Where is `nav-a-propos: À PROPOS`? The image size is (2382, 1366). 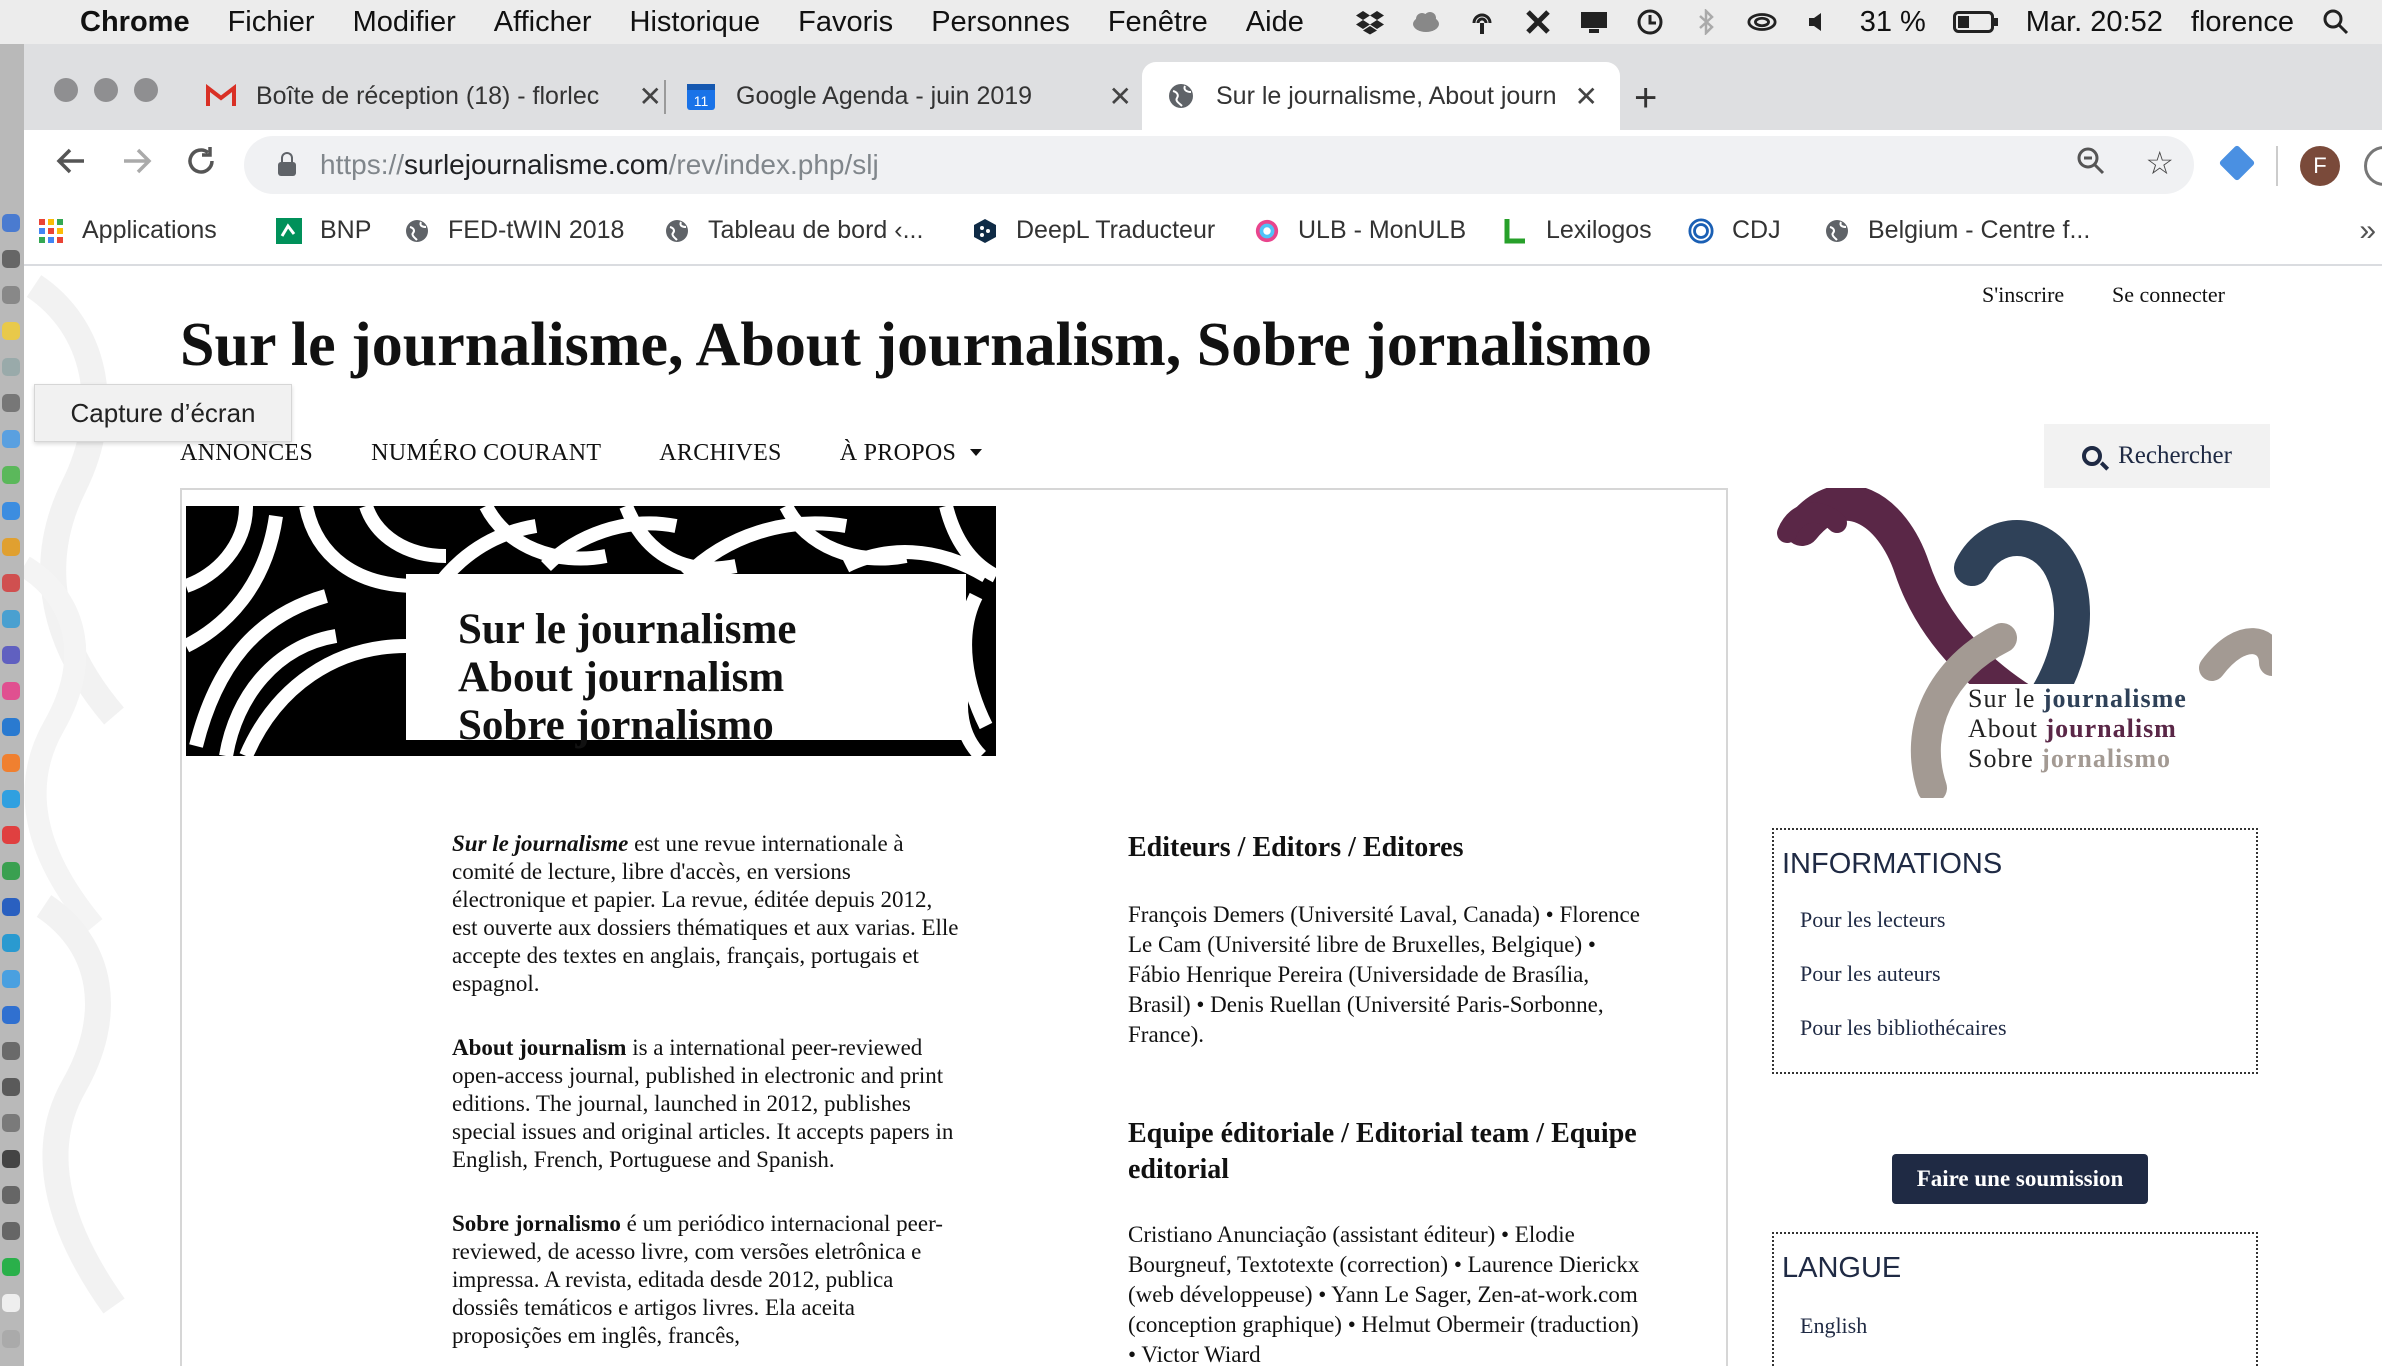 nav-a-propos: À PROPOS is located at coordinates (911, 453).